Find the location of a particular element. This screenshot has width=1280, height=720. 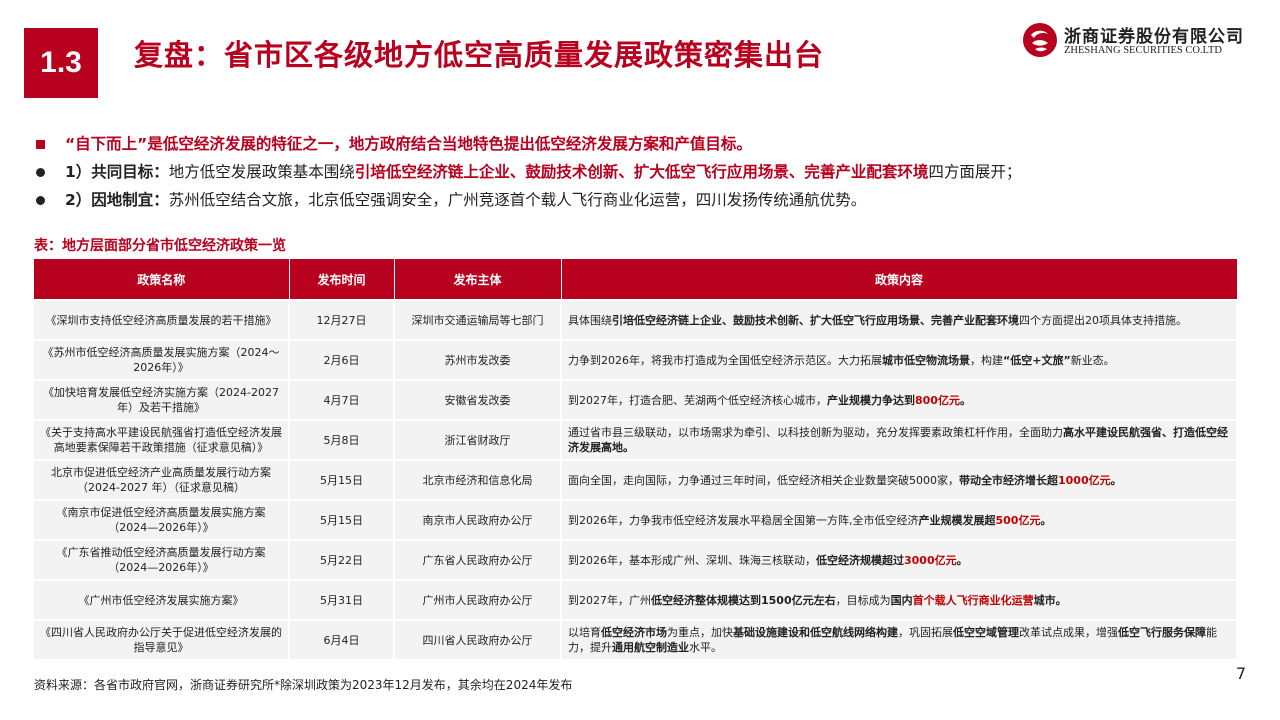

company-name-cn: 浙商证券股份有限公司 is located at coordinates (1154, 37).